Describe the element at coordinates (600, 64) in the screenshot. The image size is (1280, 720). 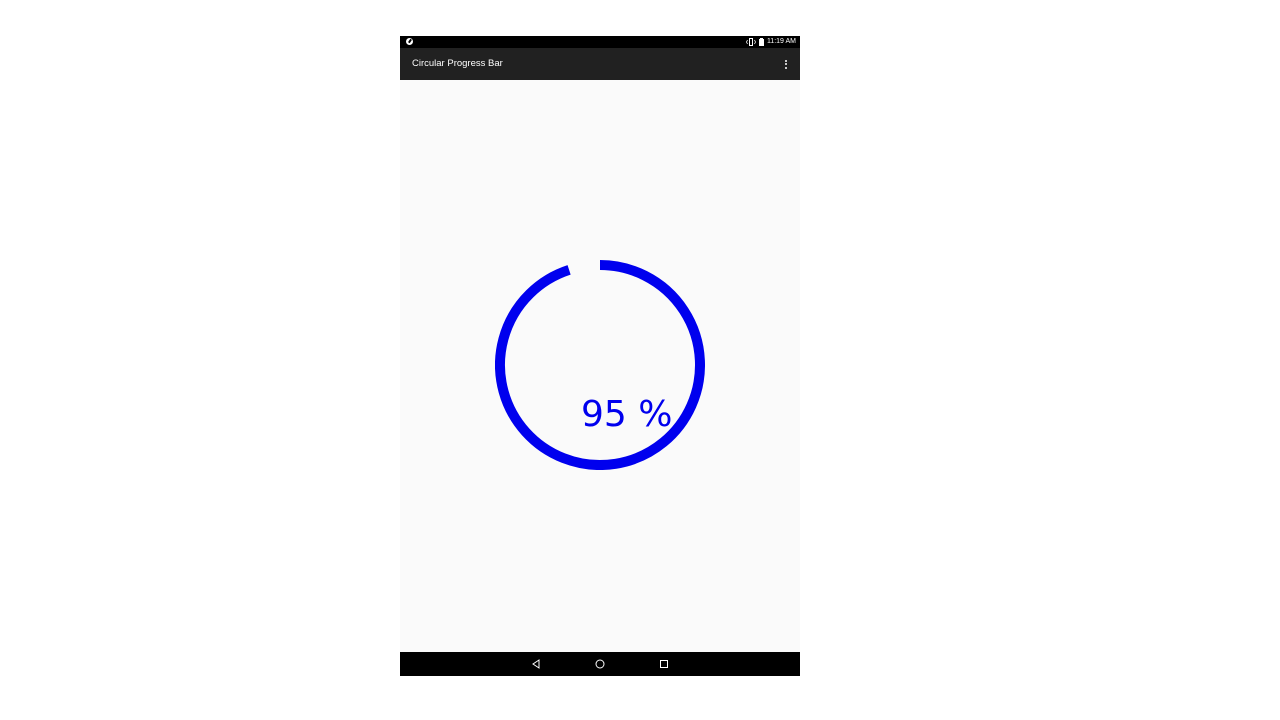
I see `app-bar: Circular Progress Bar` at that location.